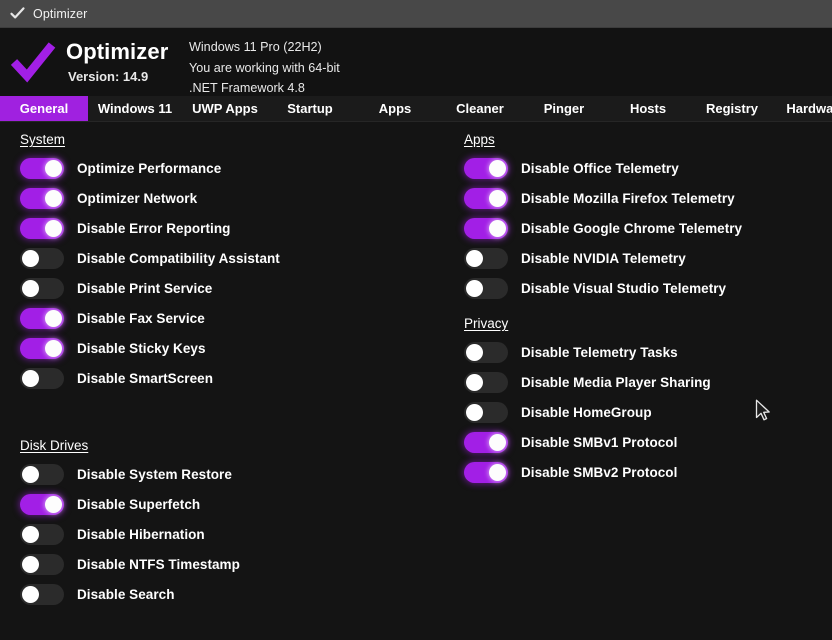 The image size is (832, 640). What do you see at coordinates (225, 108) in the screenshot?
I see `tab-uwp-apps: UWP Apps` at bounding box center [225, 108].